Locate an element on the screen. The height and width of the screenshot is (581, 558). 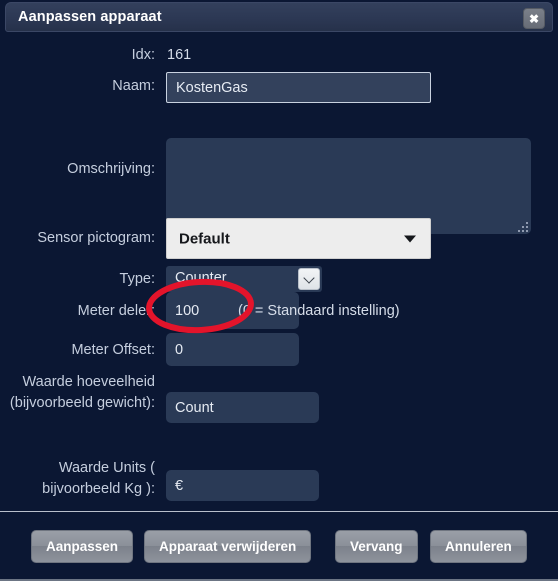
meter-offset-input is located at coordinates (232, 349).